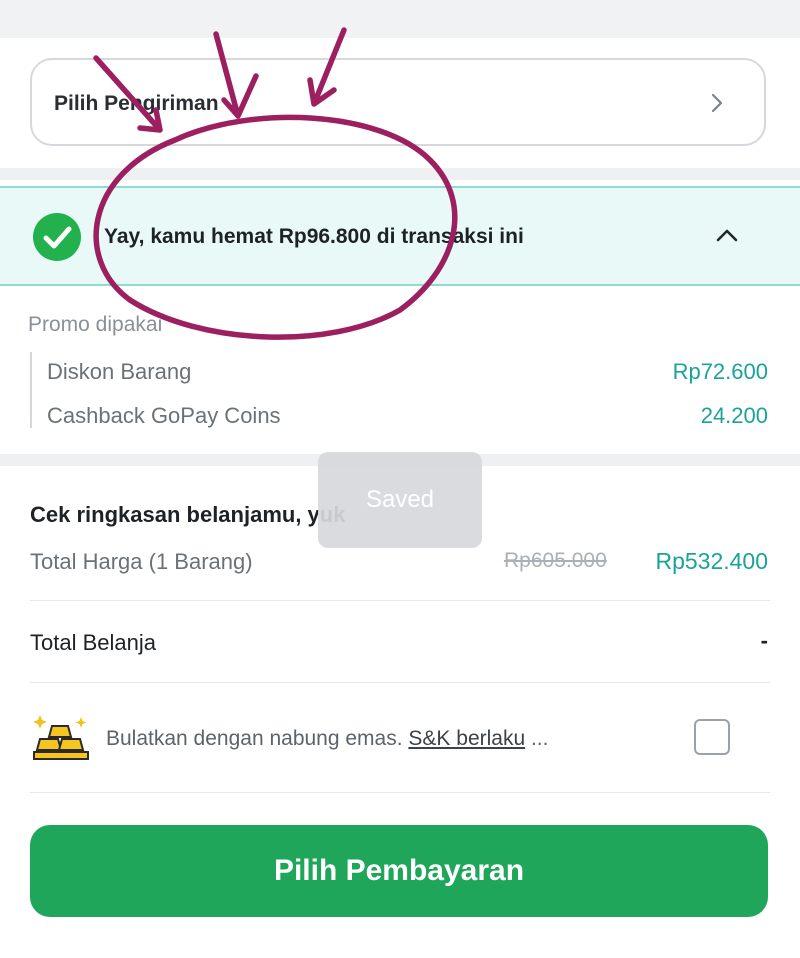  I want to click on original-price: Rp605.000, so click(555, 560).